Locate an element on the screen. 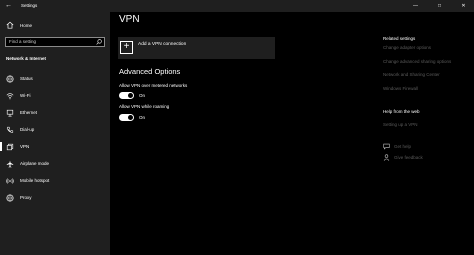 Image resolution: width=474 pixels, height=255 pixels. windows-firewall-link: Windows Firewall is located at coordinates (400, 88).